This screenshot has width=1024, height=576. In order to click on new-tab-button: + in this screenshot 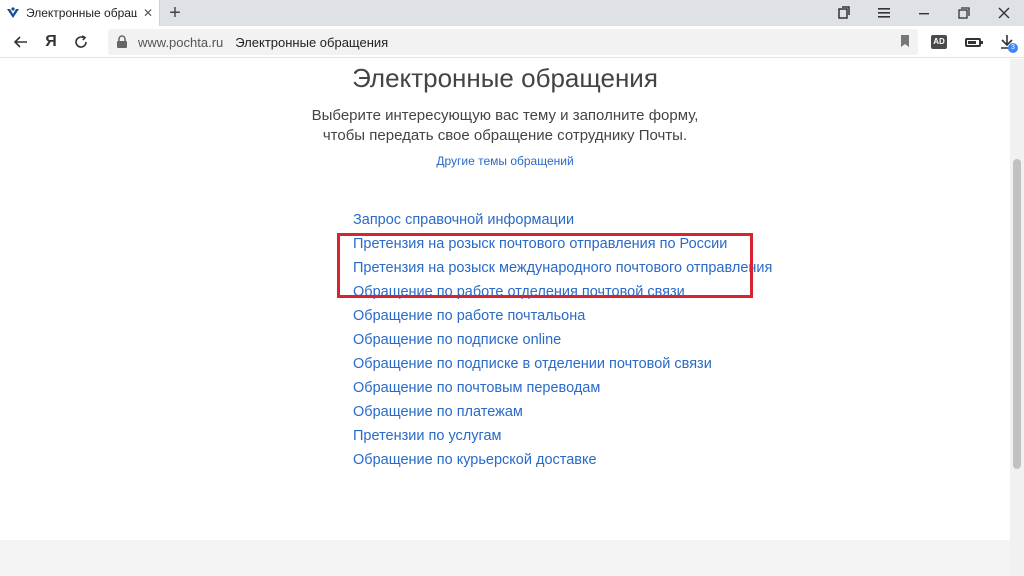, I will do `click(175, 13)`.